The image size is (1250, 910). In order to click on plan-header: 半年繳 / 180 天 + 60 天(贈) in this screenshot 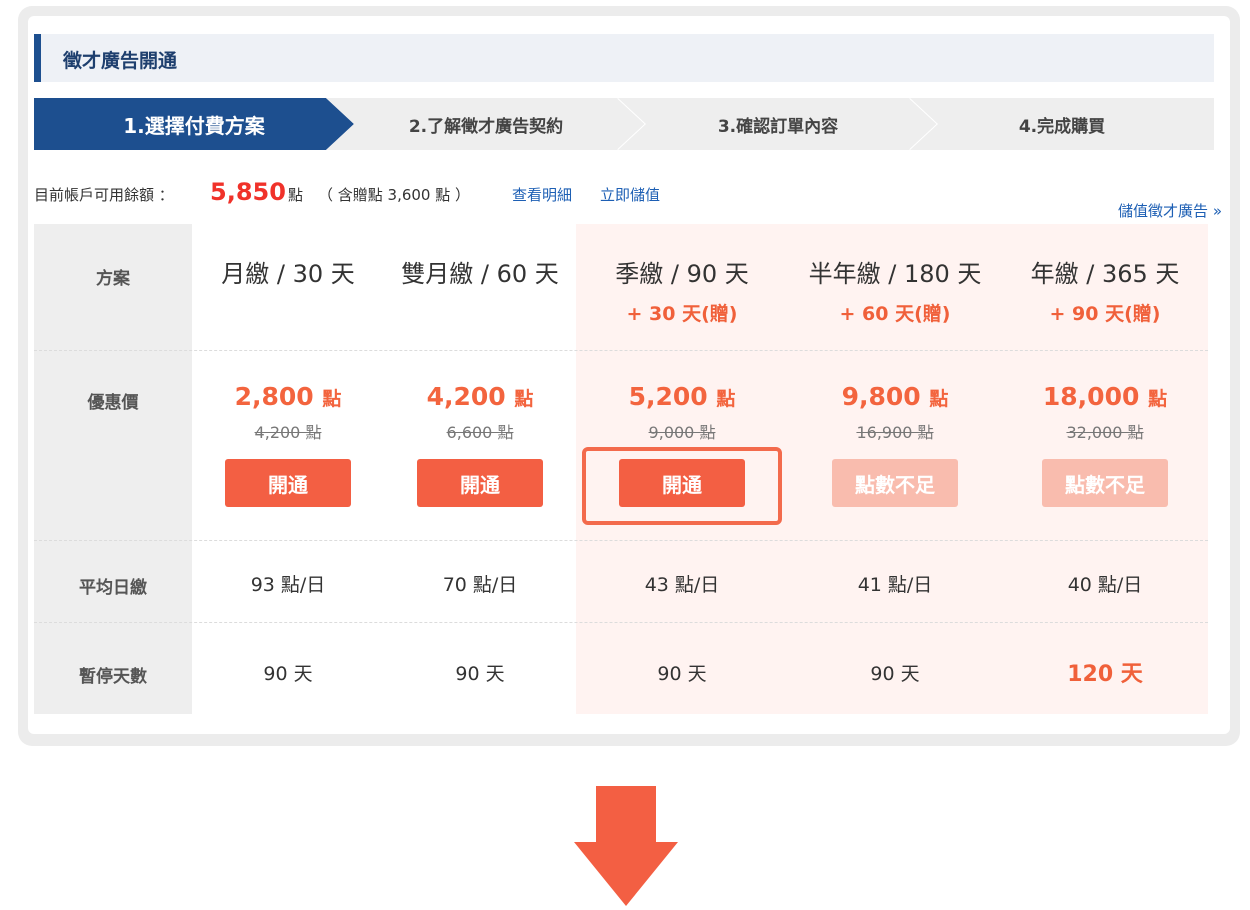, I will do `click(895, 290)`.